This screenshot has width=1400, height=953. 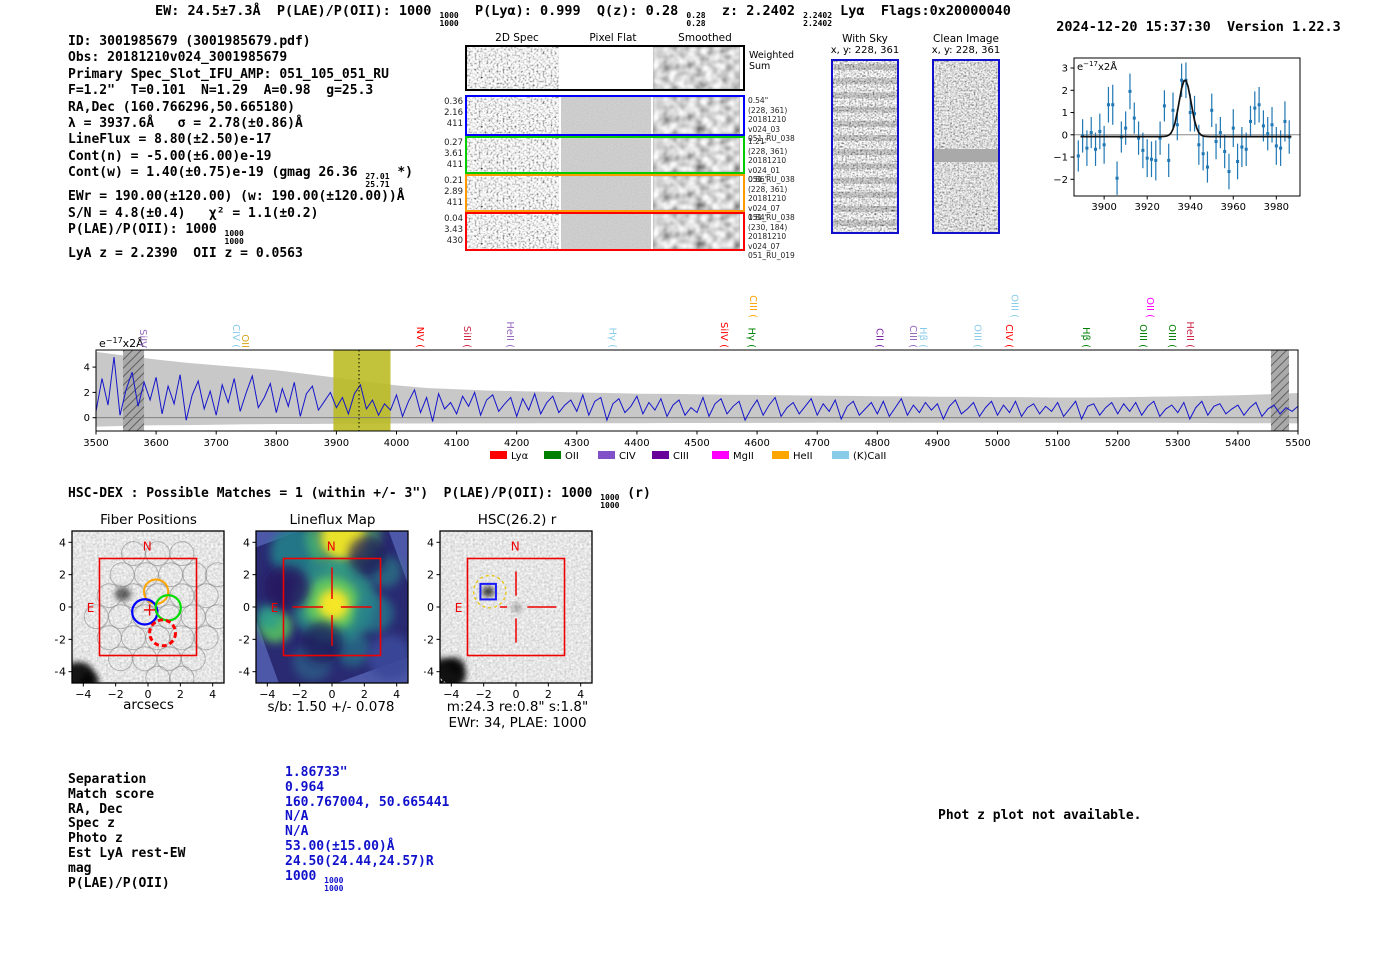 What do you see at coordinates (1040, 815) in the screenshot?
I see `photz-note: Phot z plot not available.` at bounding box center [1040, 815].